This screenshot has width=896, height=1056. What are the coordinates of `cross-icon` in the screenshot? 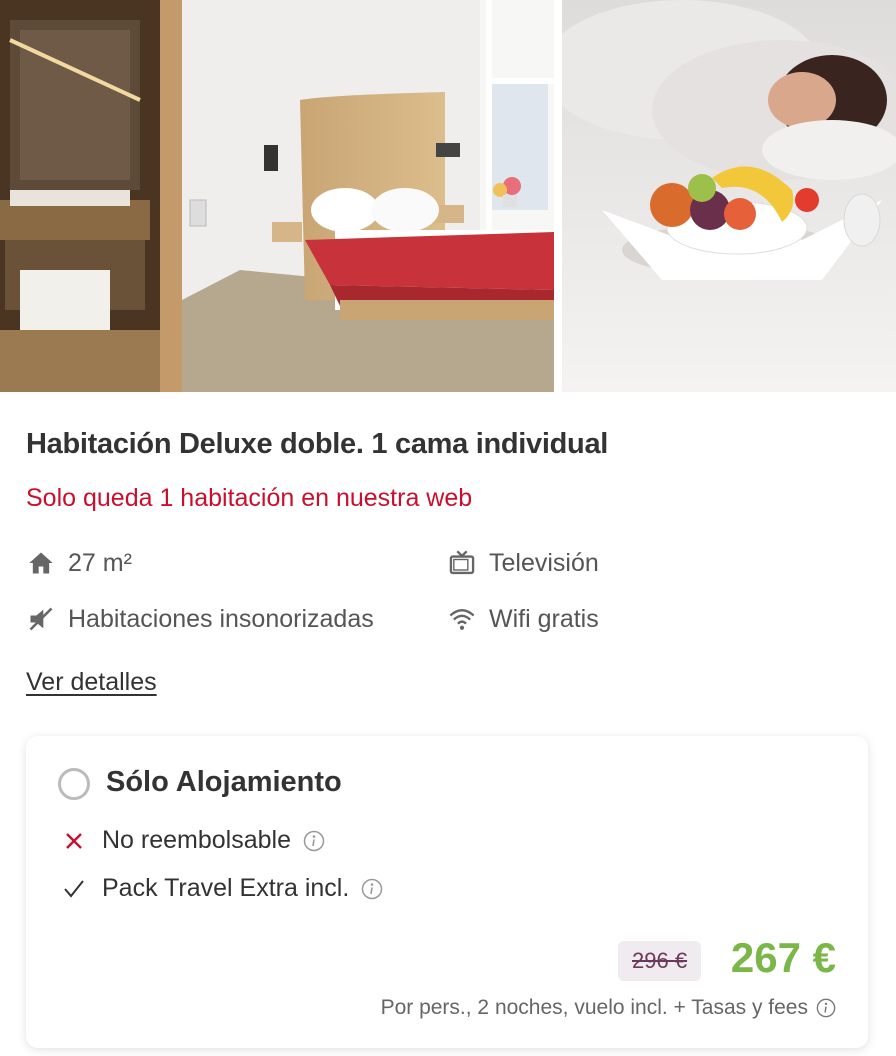 It's located at (74, 841).